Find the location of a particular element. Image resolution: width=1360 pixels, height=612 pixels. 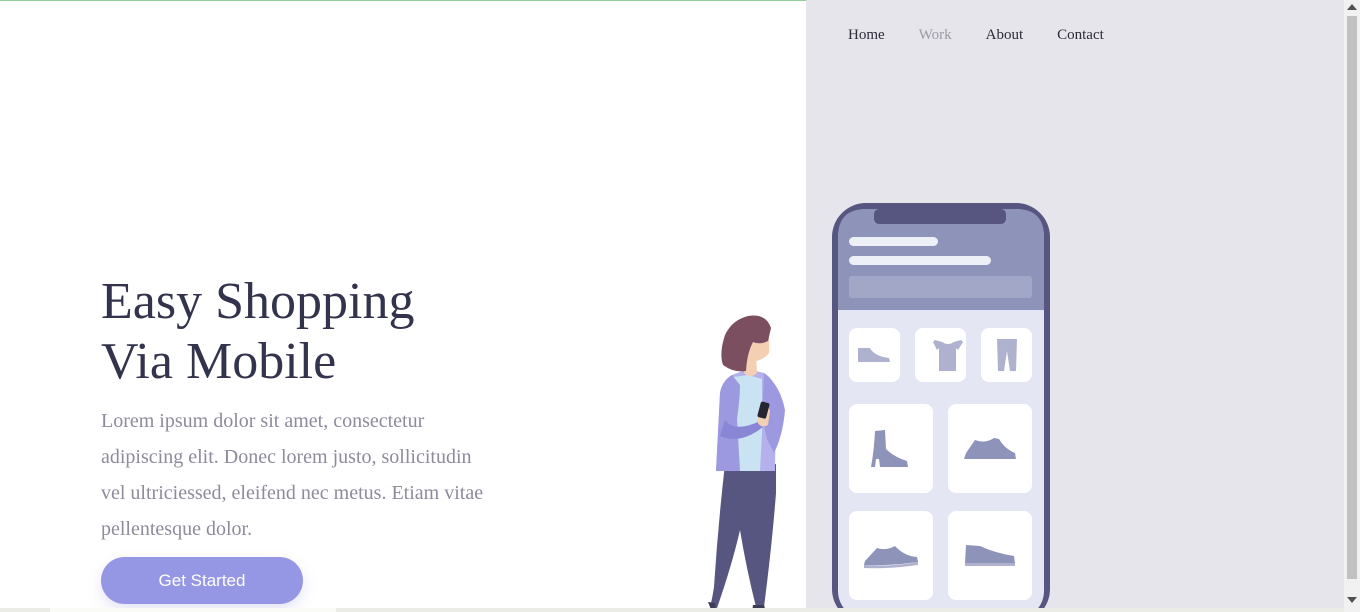

hero-title-line-1: Easy Shopping is located at coordinates (258, 301).